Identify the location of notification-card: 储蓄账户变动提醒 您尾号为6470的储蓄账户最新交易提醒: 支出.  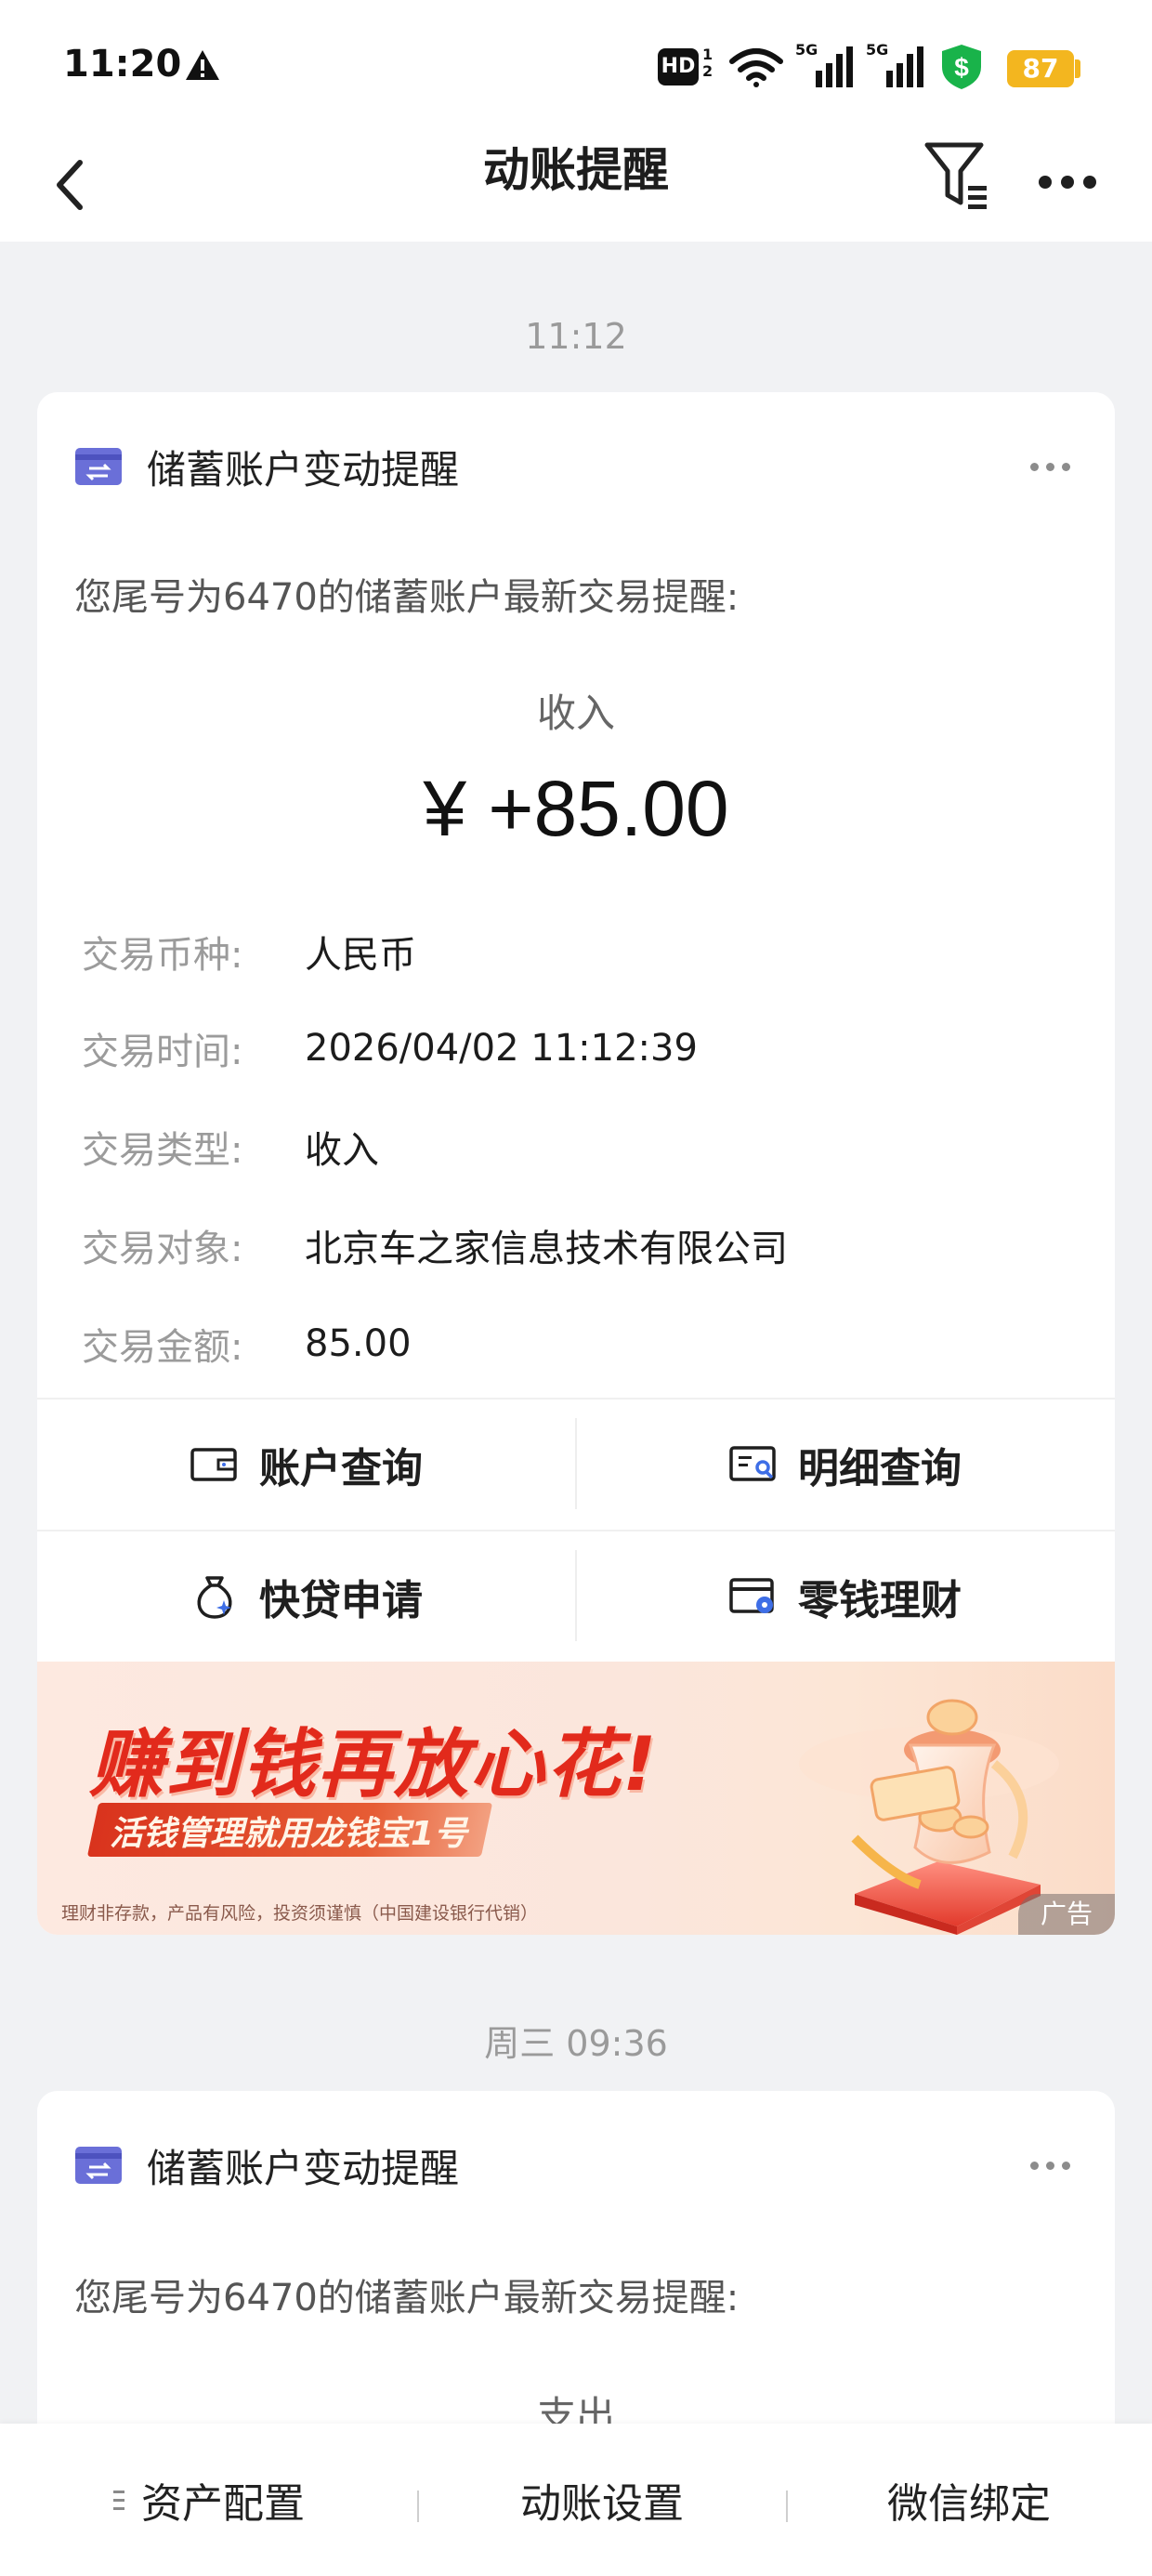
(576, 2286).